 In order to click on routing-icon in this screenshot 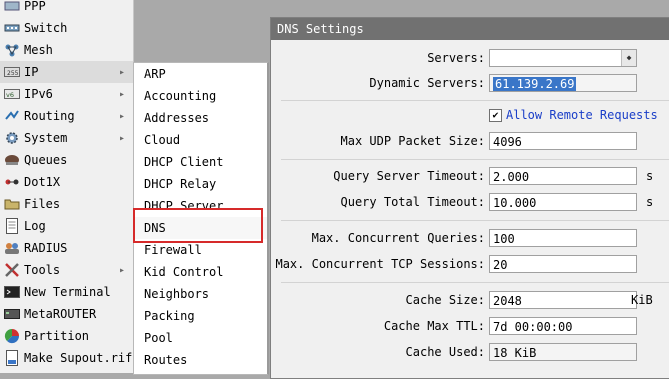, I will do `click(12, 116)`.